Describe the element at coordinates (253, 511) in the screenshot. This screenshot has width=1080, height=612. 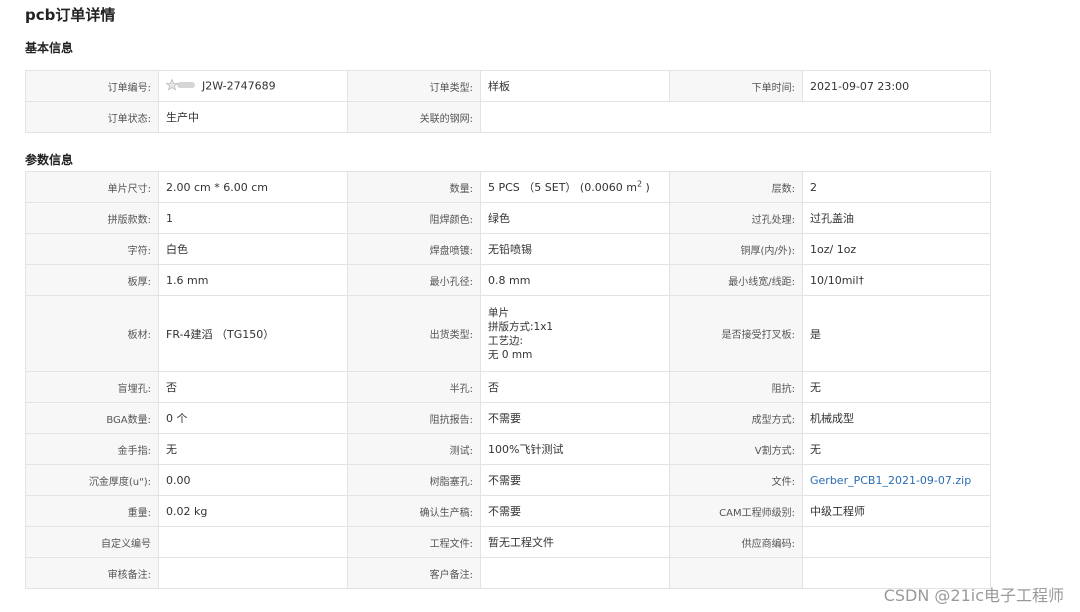
I see `param-value: 0.02 kg` at that location.